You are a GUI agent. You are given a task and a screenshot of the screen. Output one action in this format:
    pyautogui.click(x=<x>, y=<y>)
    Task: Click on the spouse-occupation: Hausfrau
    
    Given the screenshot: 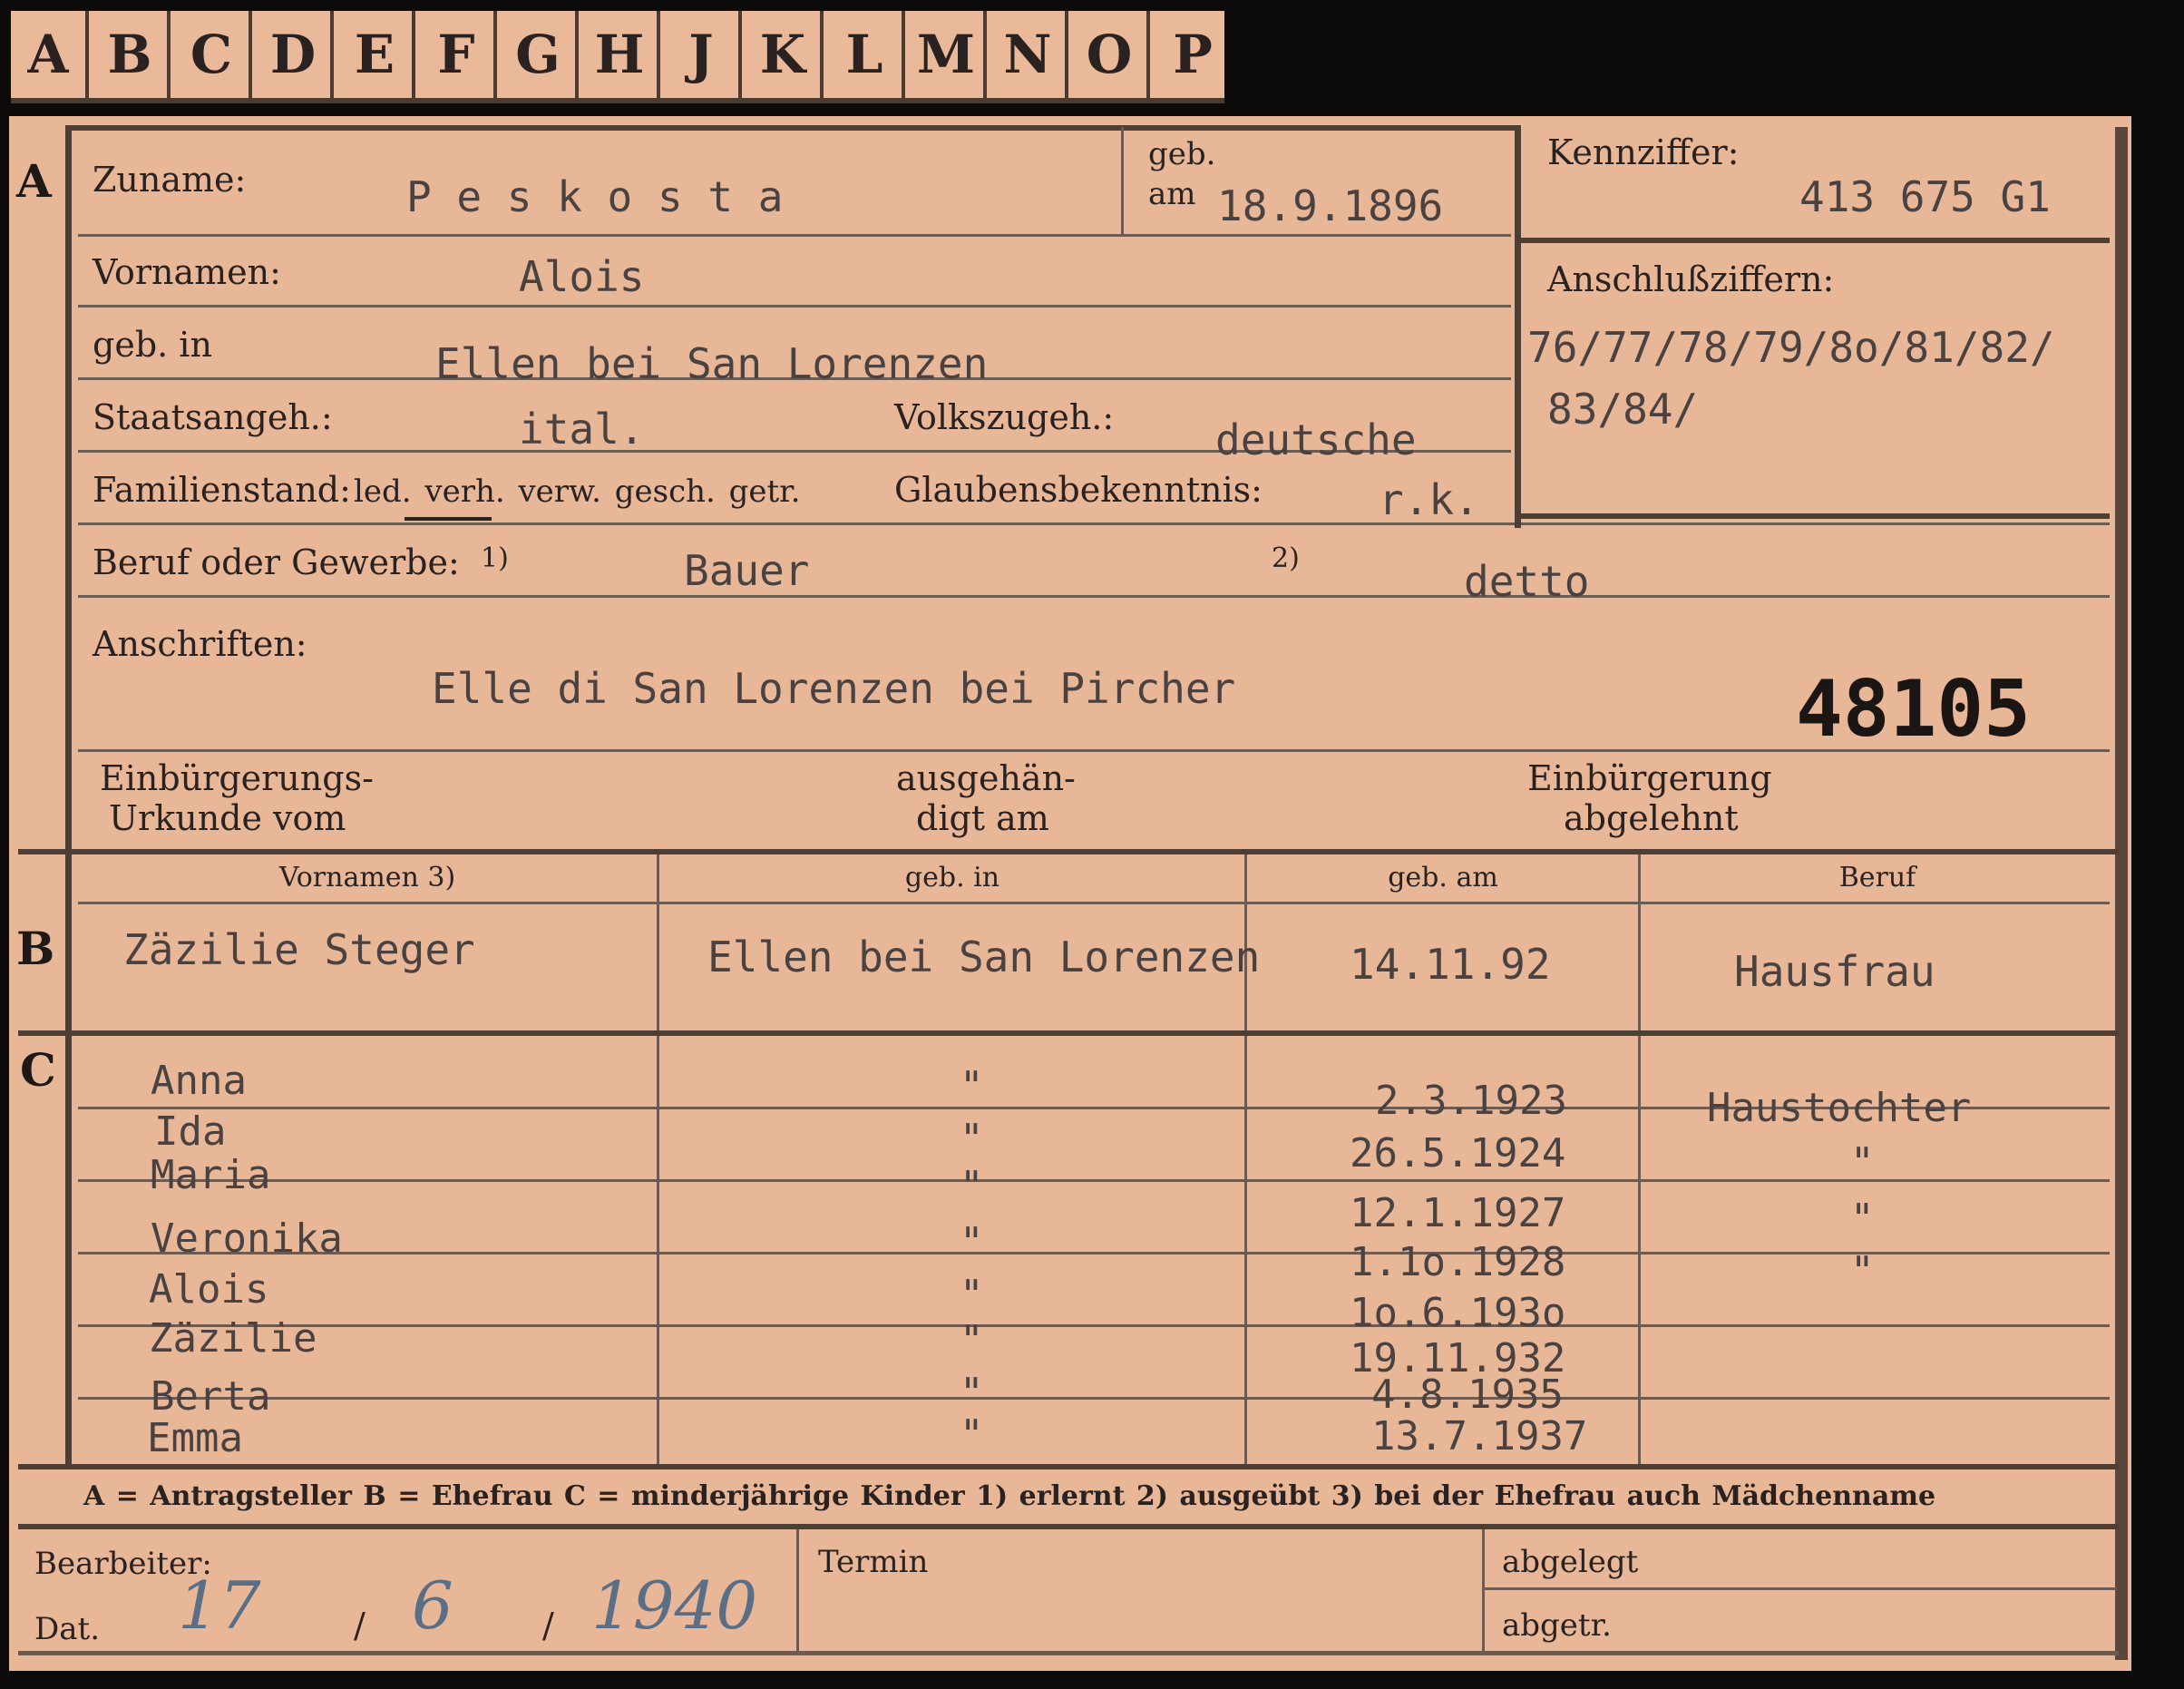 What is the action you would take?
    pyautogui.click(x=1834, y=972)
    